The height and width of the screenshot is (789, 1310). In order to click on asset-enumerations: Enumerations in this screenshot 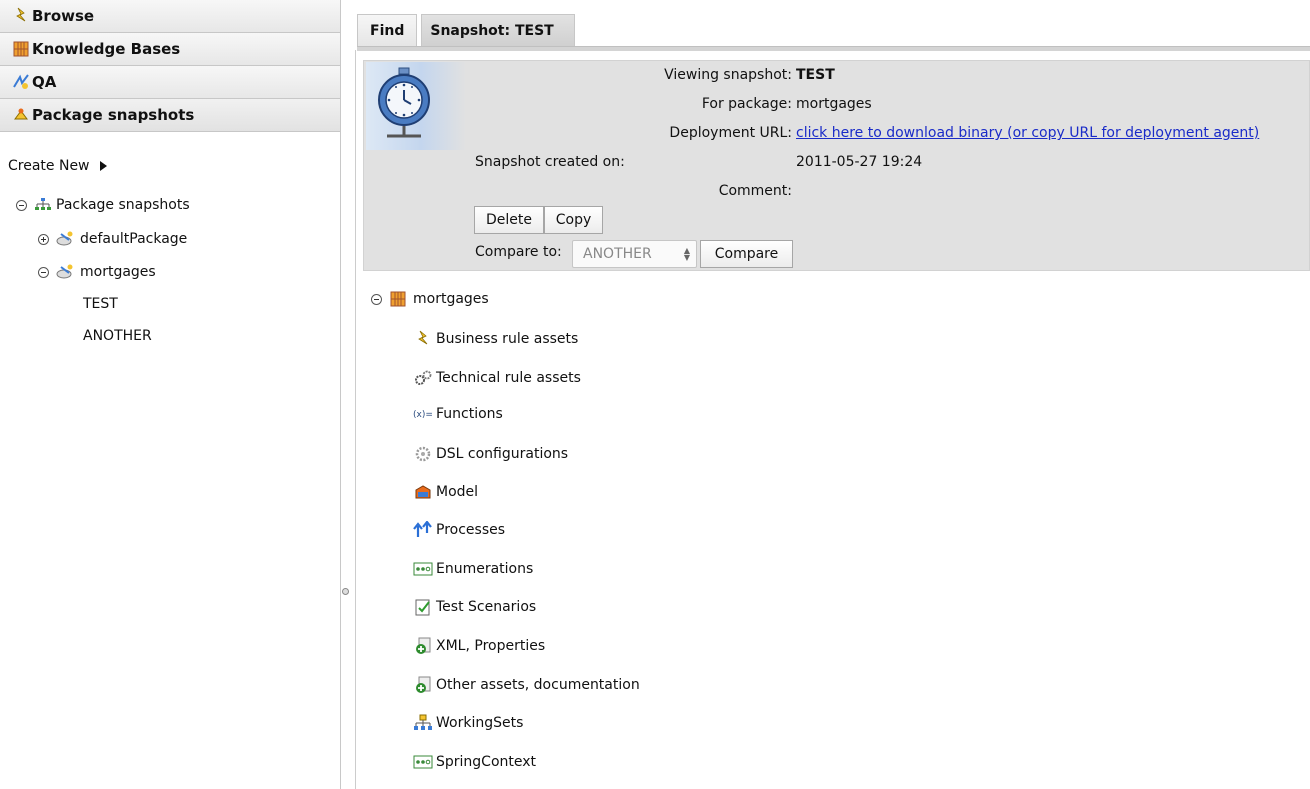, I will do `click(473, 569)`.